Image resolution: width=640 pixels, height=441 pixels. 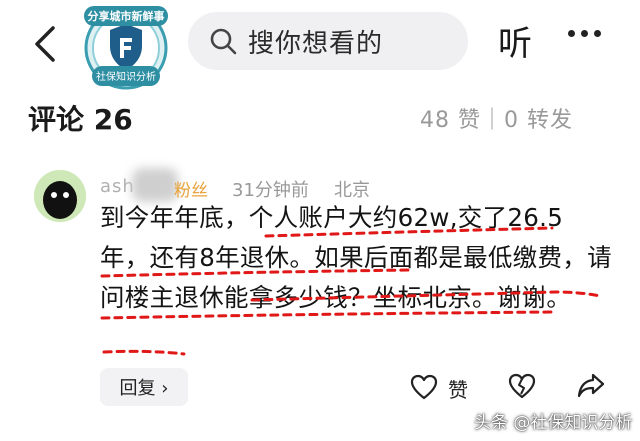 I want to click on search-box: 搜你想看的, so click(x=328, y=41).